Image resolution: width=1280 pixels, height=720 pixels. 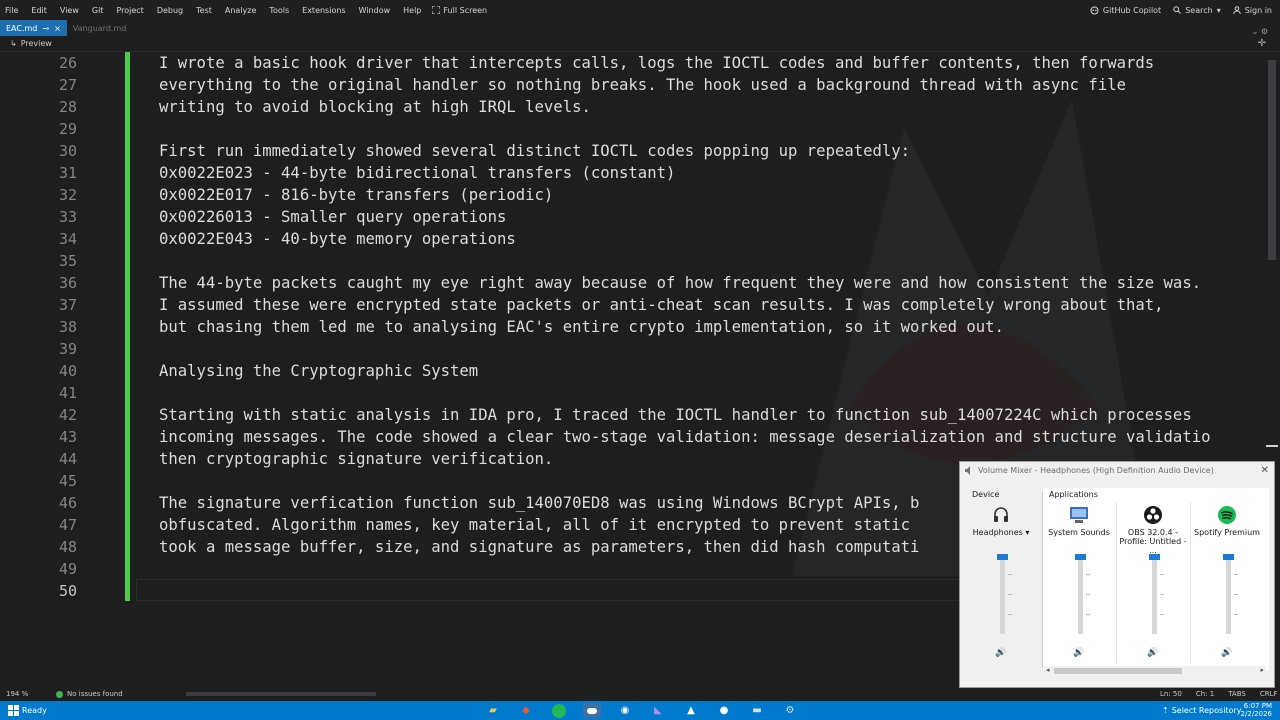 What do you see at coordinates (281, 694) in the screenshot?
I see `horizontal-scrollbar` at bounding box center [281, 694].